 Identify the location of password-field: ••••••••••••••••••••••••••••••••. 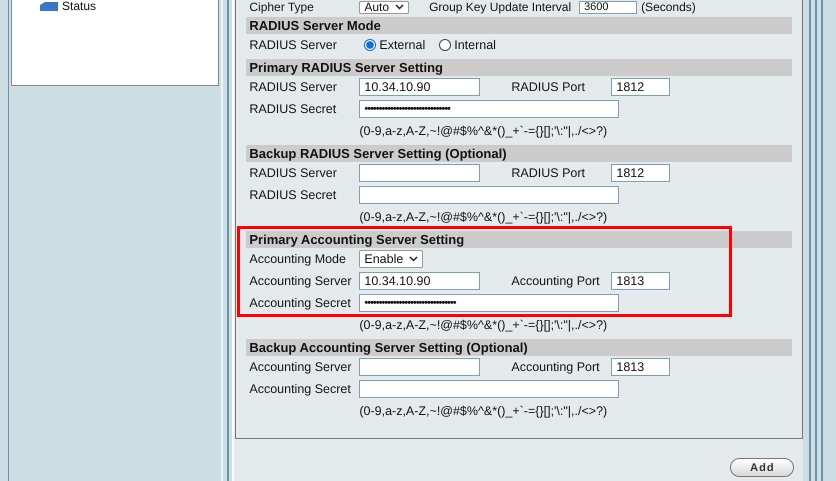
(489, 303).